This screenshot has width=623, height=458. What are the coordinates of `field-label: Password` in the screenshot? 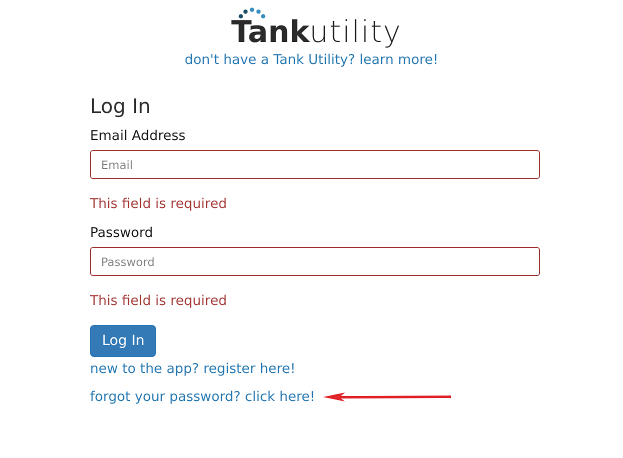 It's located at (122, 233).